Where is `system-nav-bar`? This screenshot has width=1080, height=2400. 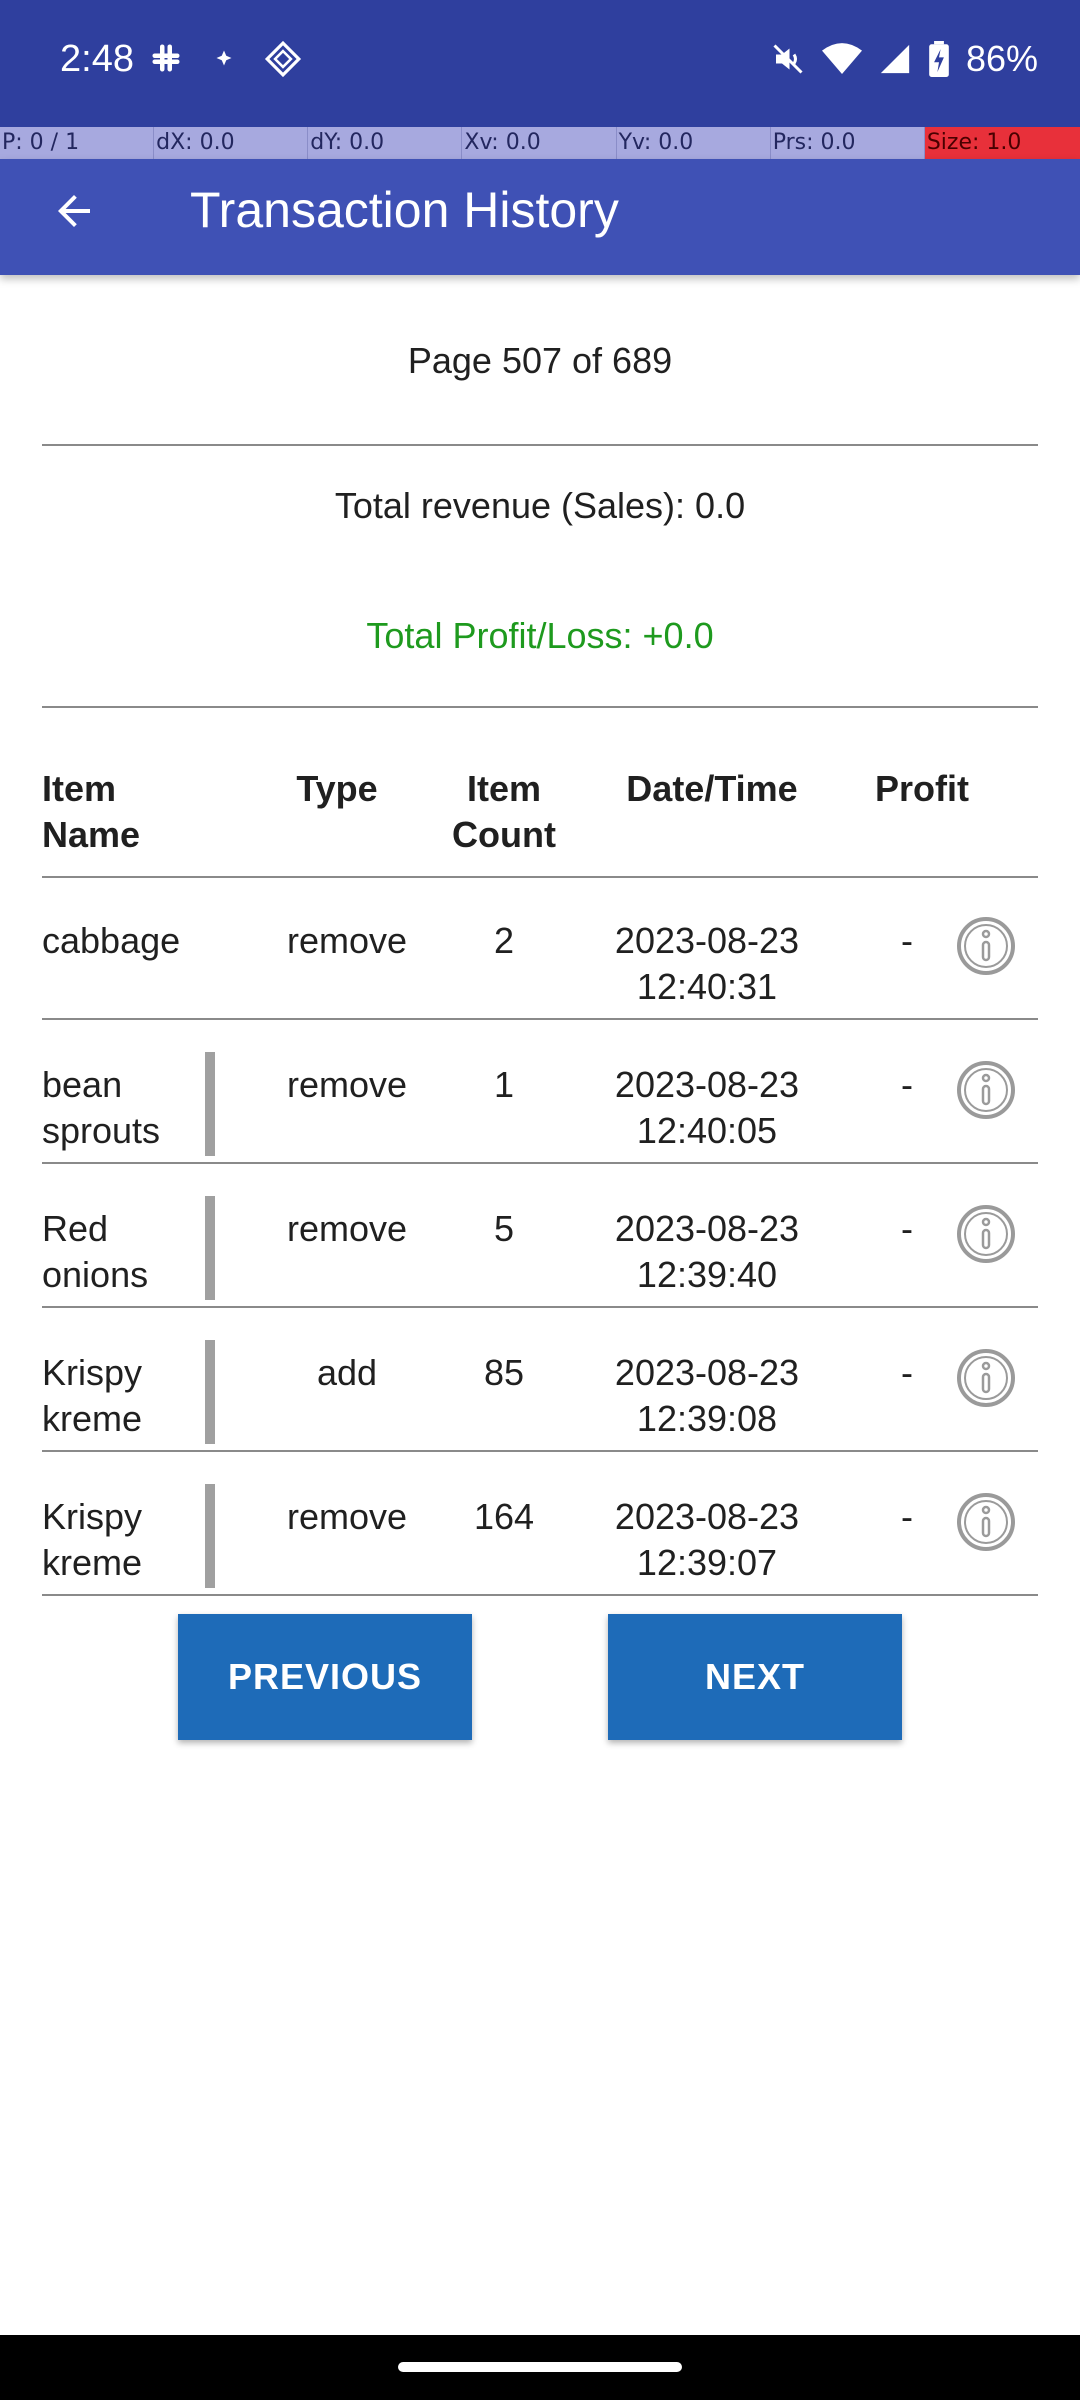
system-nav-bar is located at coordinates (540, 2367).